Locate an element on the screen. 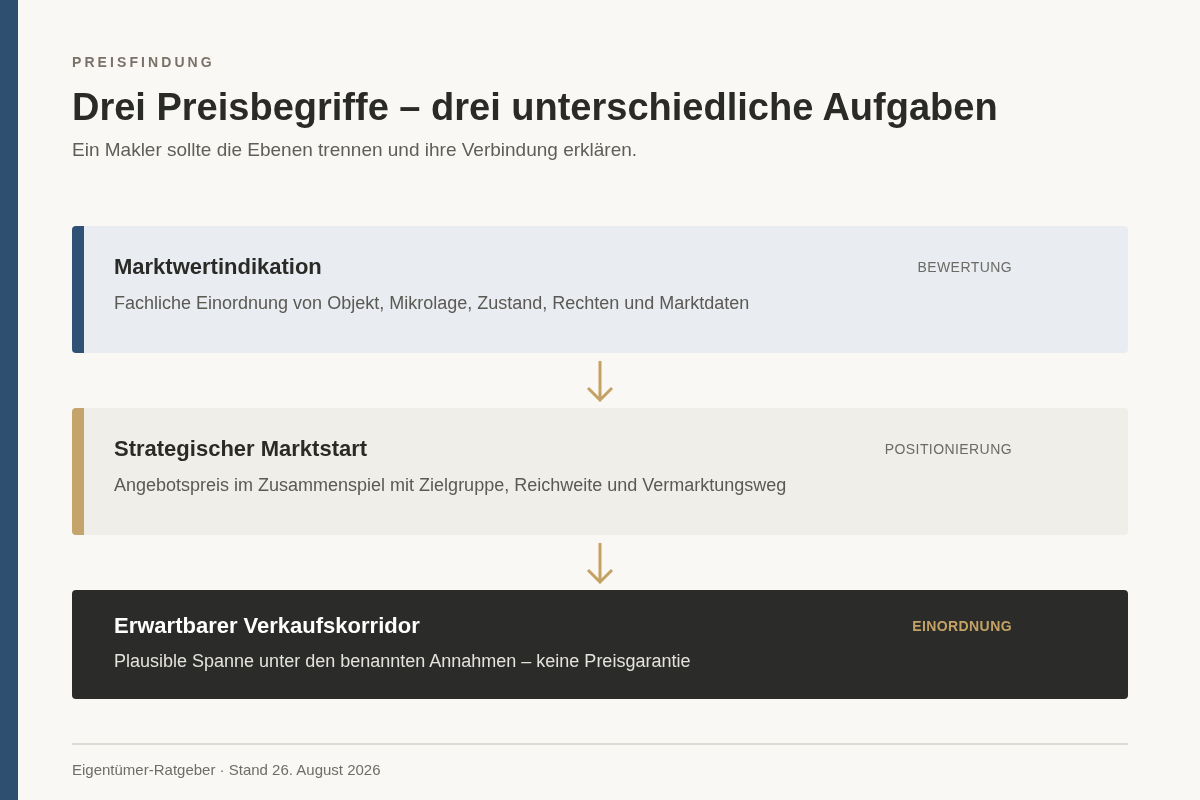  level-description: Plausible Spanne unter den benannten Annahmen – keine Preisgarantie is located at coordinates (402, 661).